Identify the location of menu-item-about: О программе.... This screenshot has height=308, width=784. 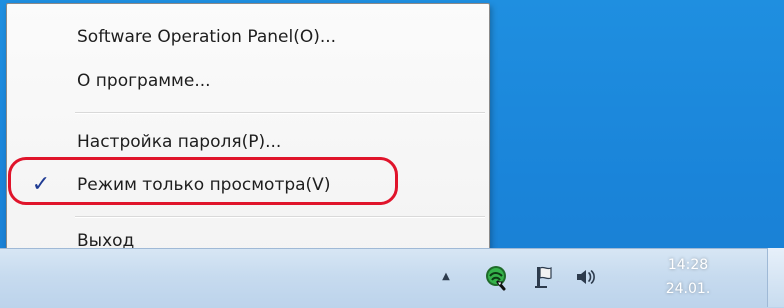
(248, 81).